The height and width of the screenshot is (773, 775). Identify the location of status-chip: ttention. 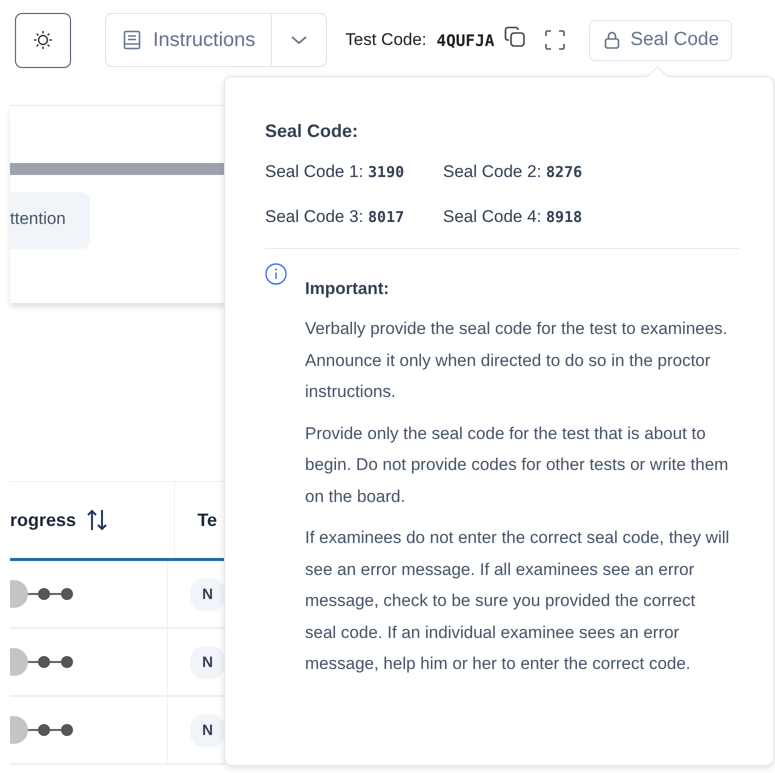
(50, 220).